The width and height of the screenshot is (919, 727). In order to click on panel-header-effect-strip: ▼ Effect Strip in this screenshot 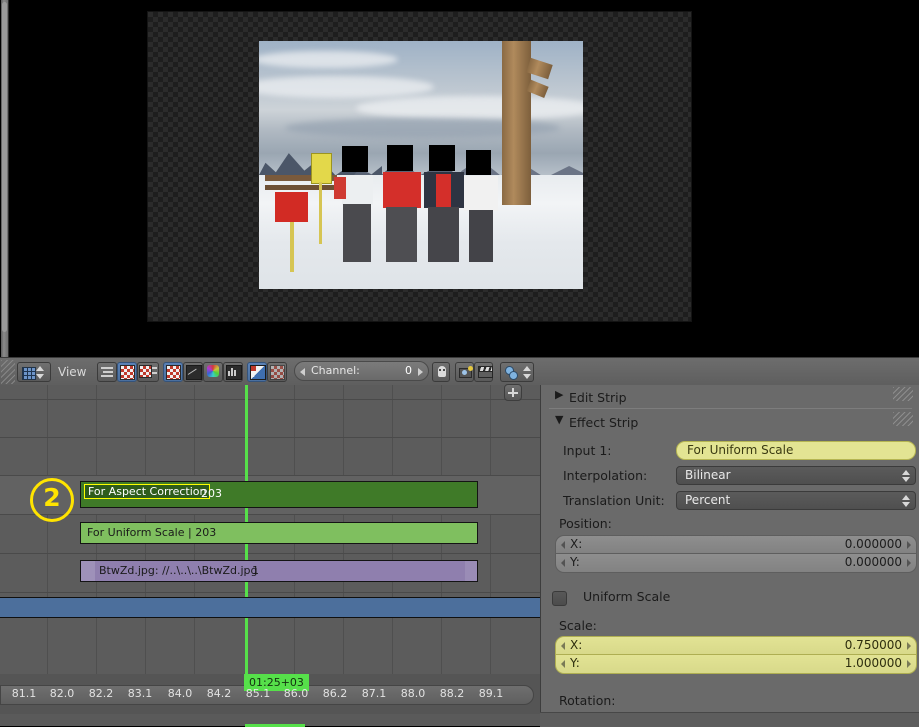, I will do `click(730, 423)`.